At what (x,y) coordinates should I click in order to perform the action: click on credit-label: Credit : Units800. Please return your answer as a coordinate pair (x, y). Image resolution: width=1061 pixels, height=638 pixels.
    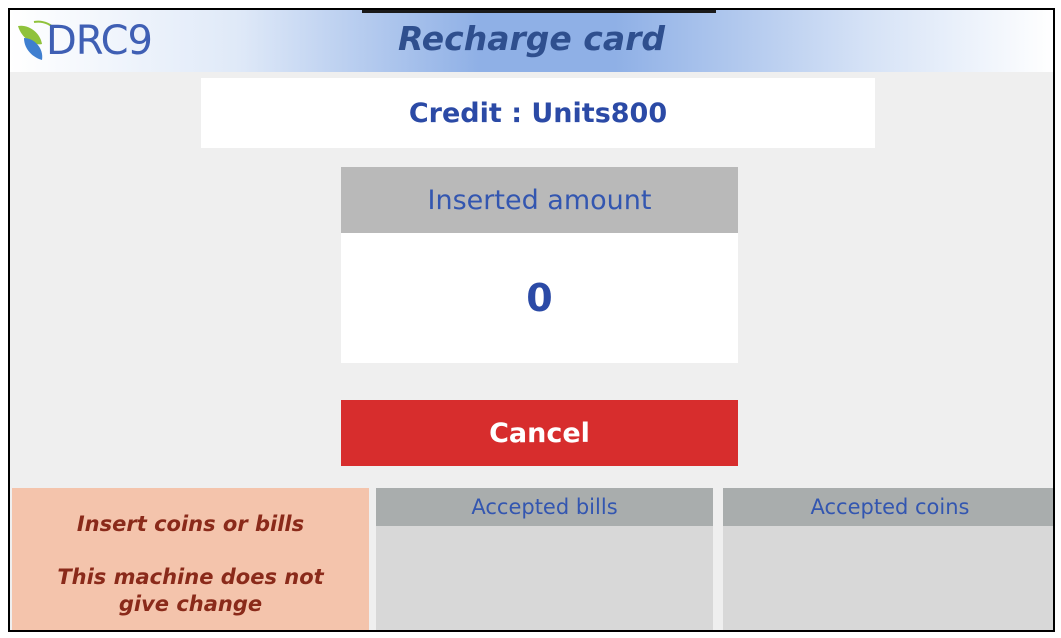
    Looking at the image, I should click on (538, 113).